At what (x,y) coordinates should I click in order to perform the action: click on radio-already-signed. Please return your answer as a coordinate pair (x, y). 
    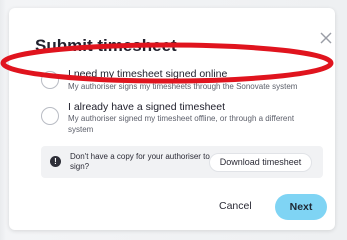
    Looking at the image, I should click on (50, 116).